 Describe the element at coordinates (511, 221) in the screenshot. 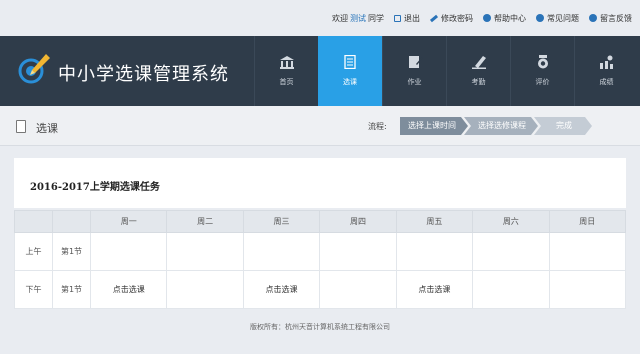

I see `header-saturday: 周六` at that location.